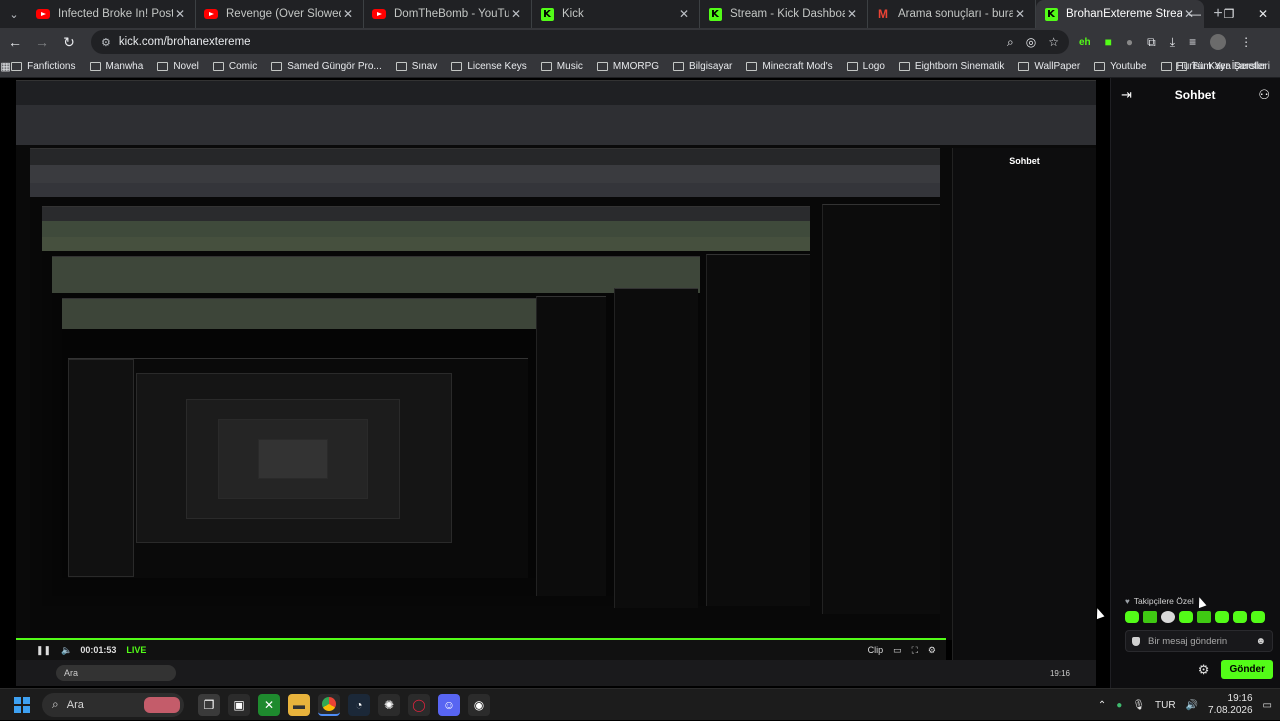  I want to click on followers-only-notice: ♥ Takipçilere Özel, so click(1159, 601).